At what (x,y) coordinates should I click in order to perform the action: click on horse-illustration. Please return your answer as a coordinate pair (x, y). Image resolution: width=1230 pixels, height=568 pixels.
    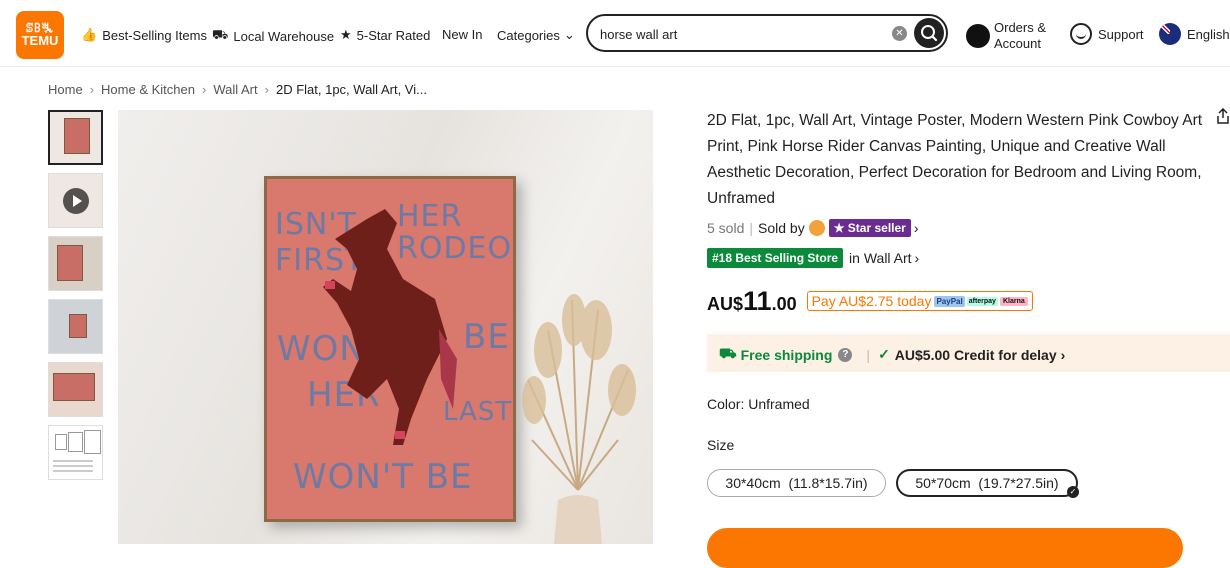
    Looking at the image, I should click on (390, 327).